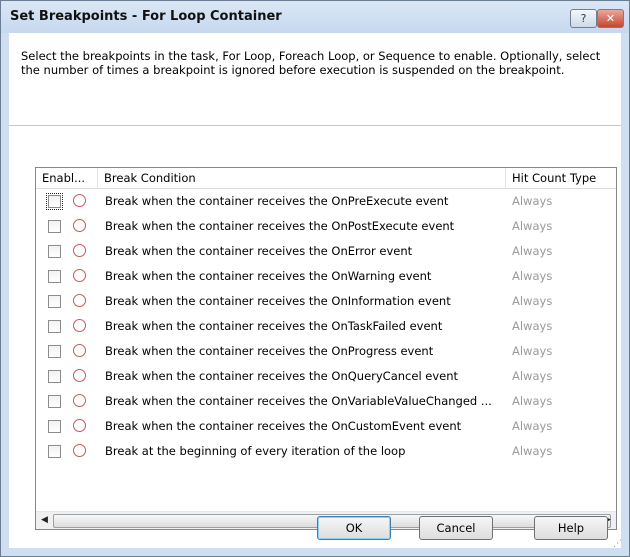  I want to click on ok-button: OK, so click(354, 528).